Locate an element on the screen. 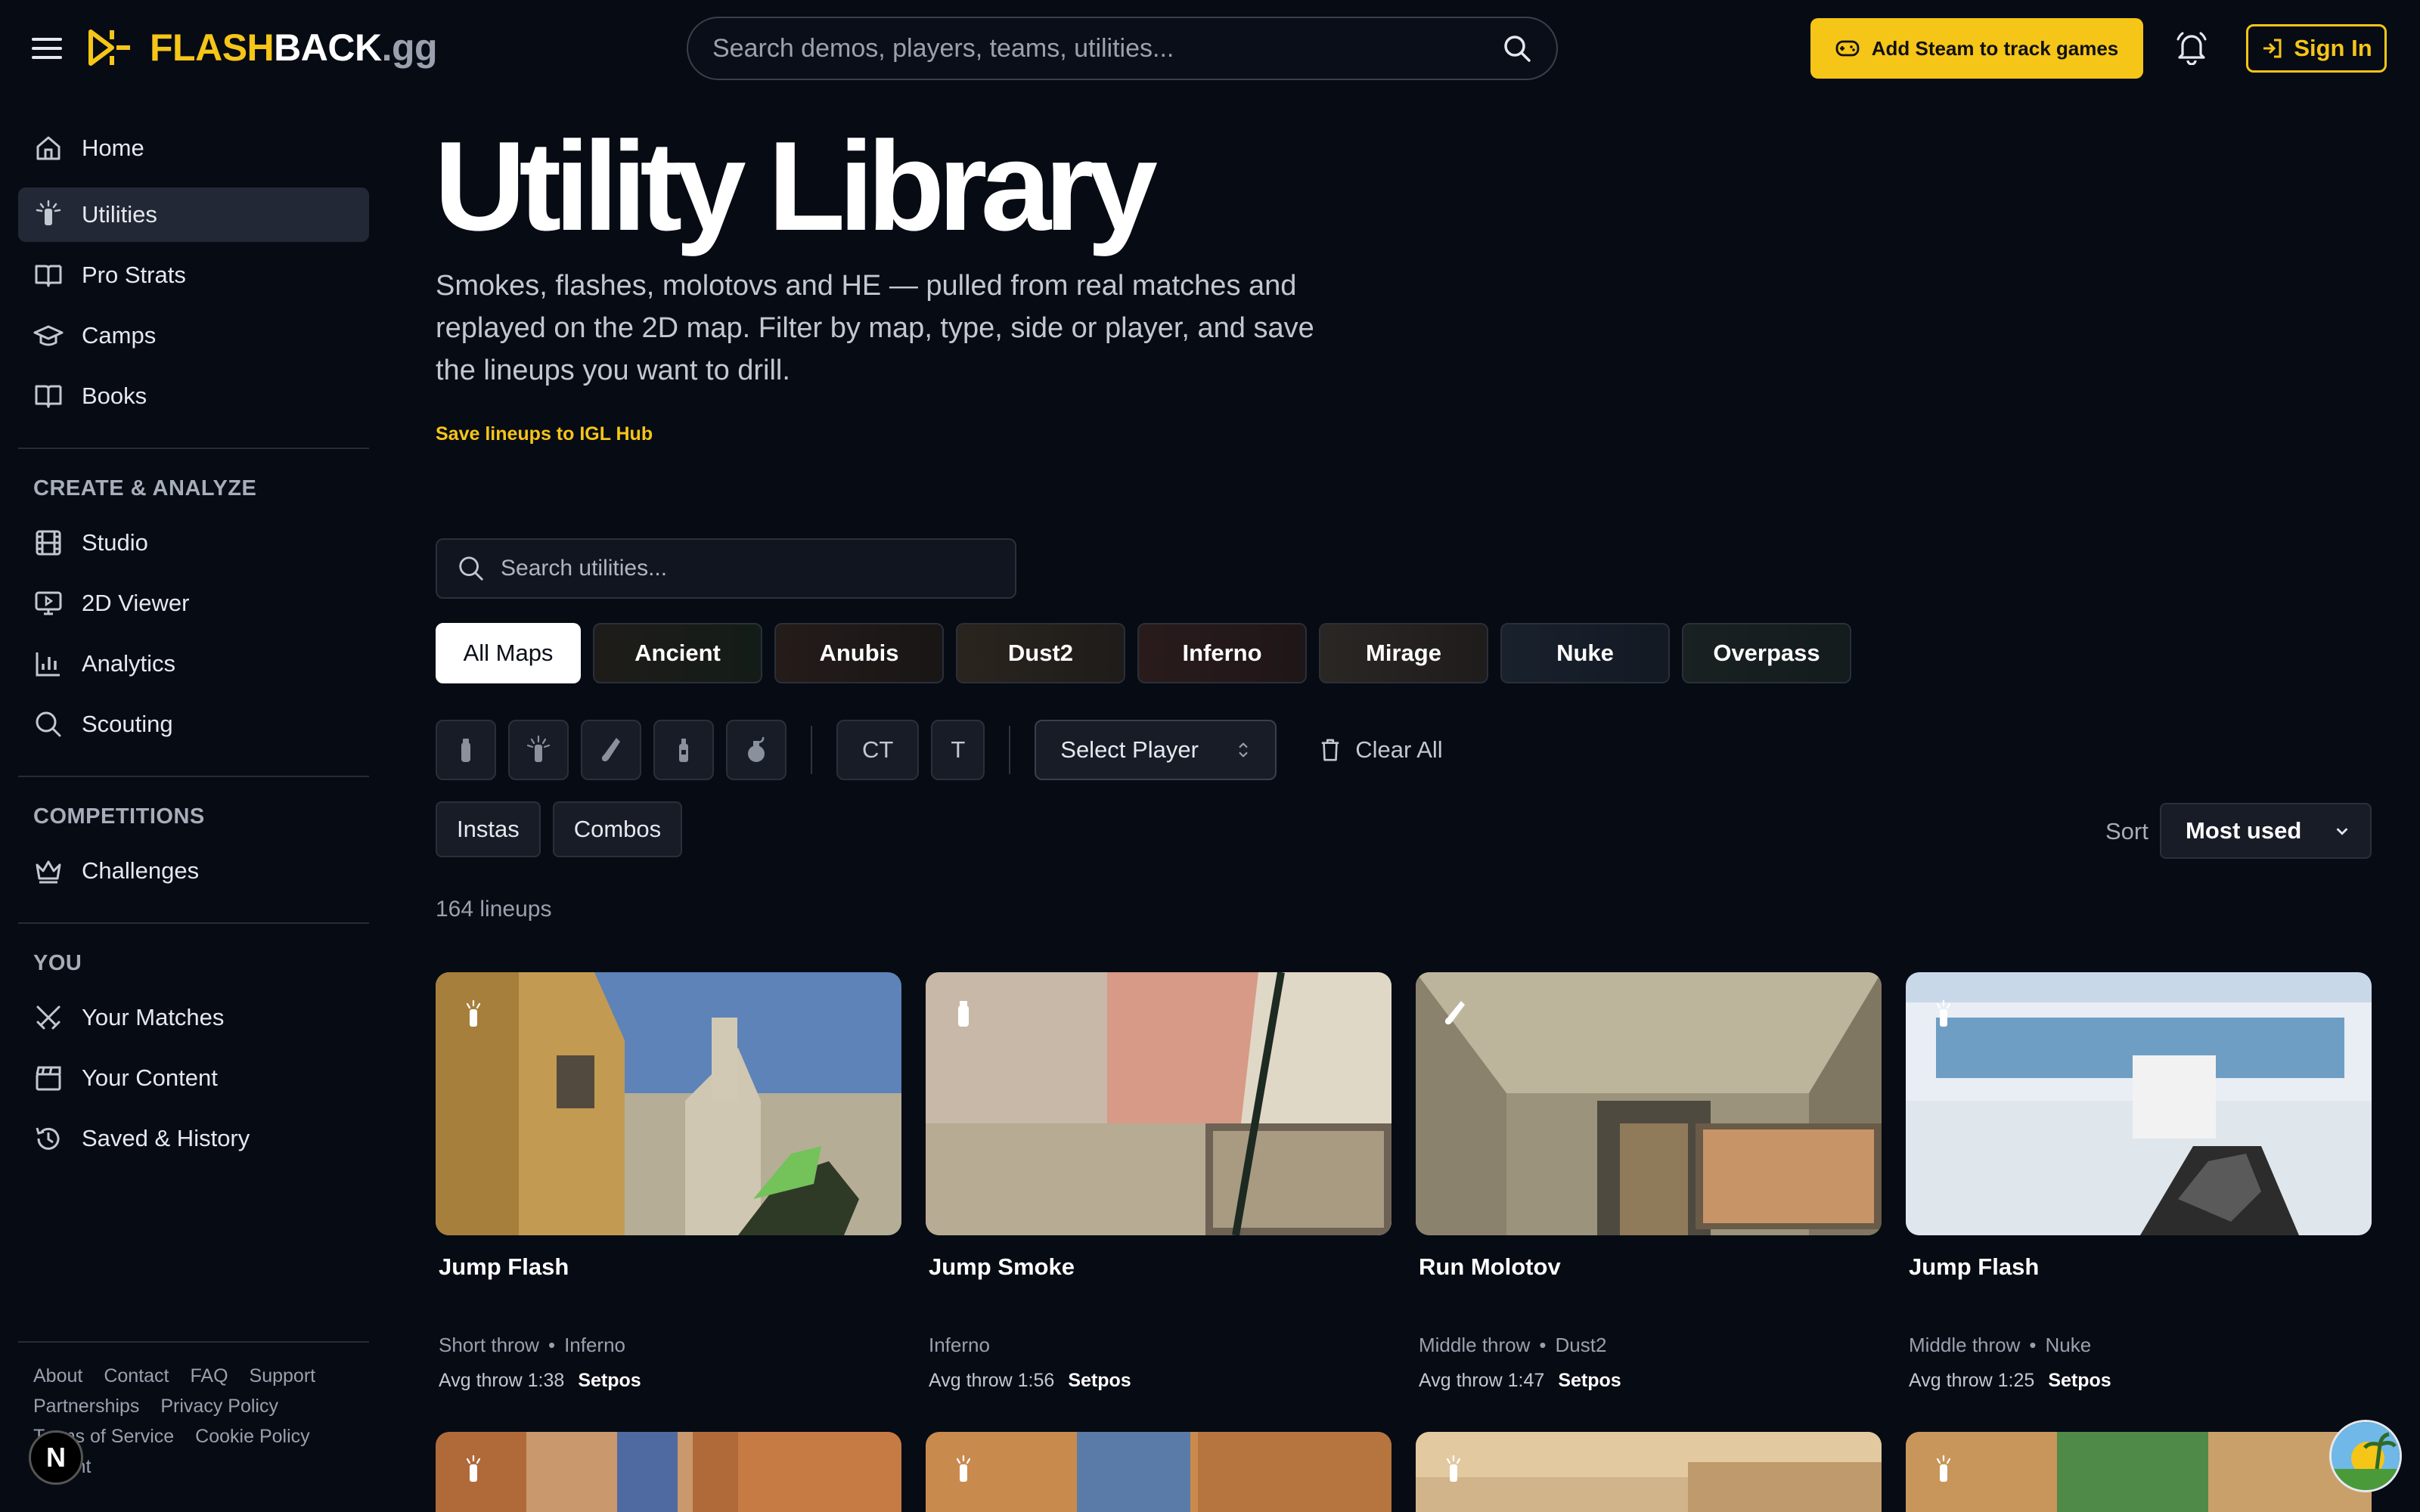  utility-search is located at coordinates (726, 568).